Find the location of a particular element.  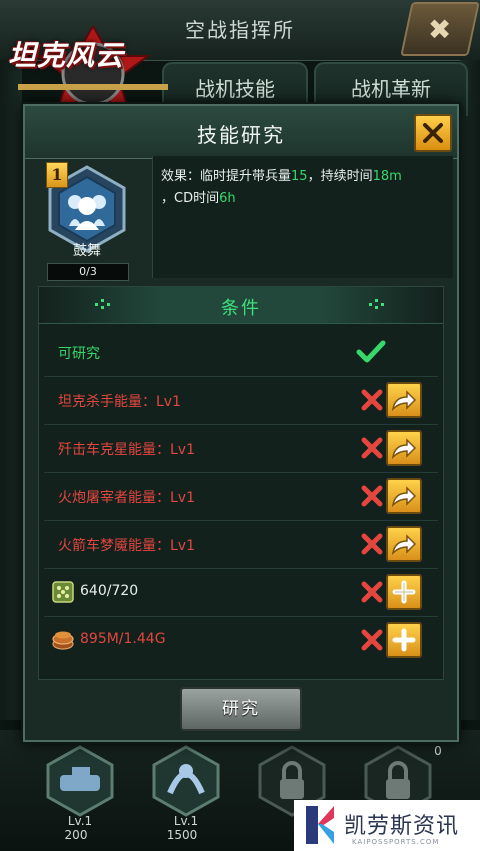

research-button: 研究 is located at coordinates (241, 709).